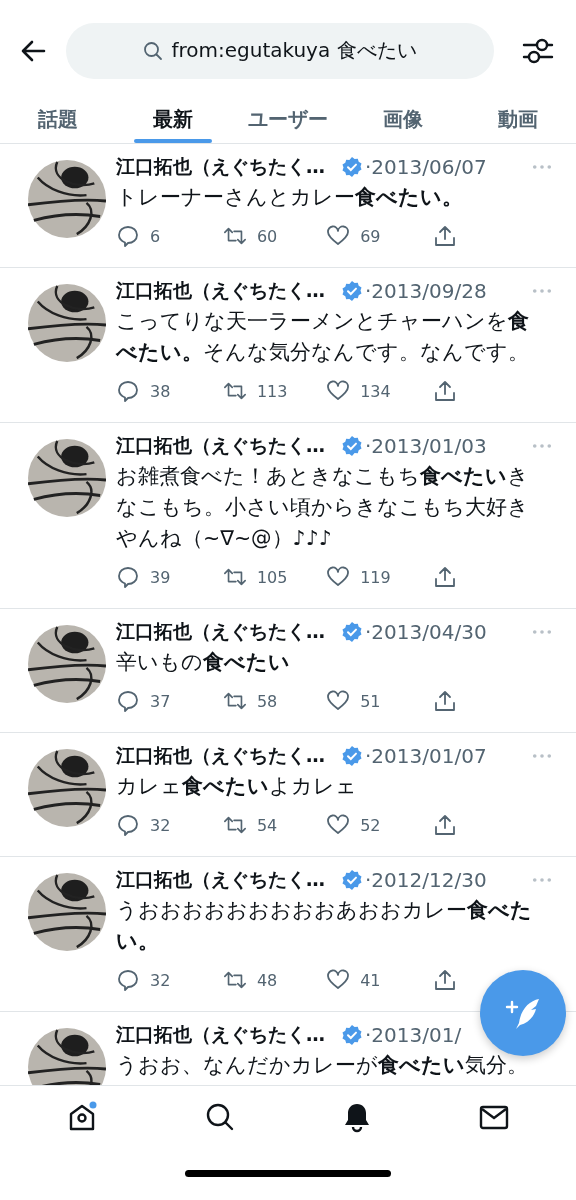 Image resolution: width=576 pixels, height=1200 pixels. Describe the element at coordinates (280, 50) in the screenshot. I see `search-field: from:egutakuya 食べたい` at that location.